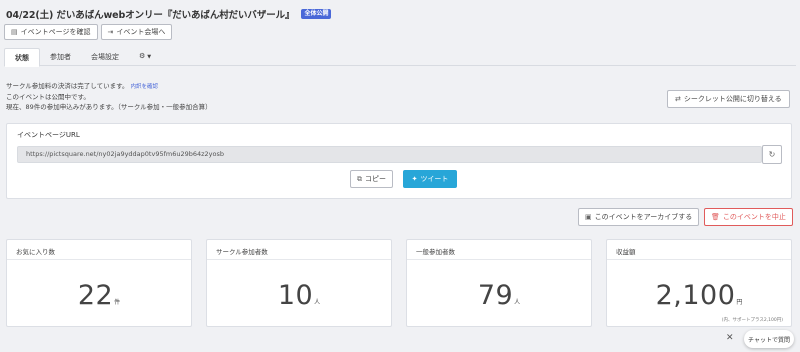 The height and width of the screenshot is (352, 800). I want to click on stat-value: 2,100円, so click(699, 295).